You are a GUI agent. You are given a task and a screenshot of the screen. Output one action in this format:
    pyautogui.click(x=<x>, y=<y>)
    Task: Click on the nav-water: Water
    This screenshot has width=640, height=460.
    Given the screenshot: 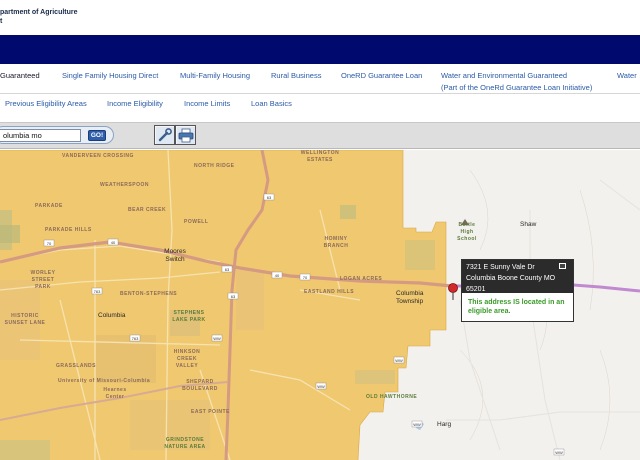 What is the action you would take?
    pyautogui.click(x=627, y=75)
    